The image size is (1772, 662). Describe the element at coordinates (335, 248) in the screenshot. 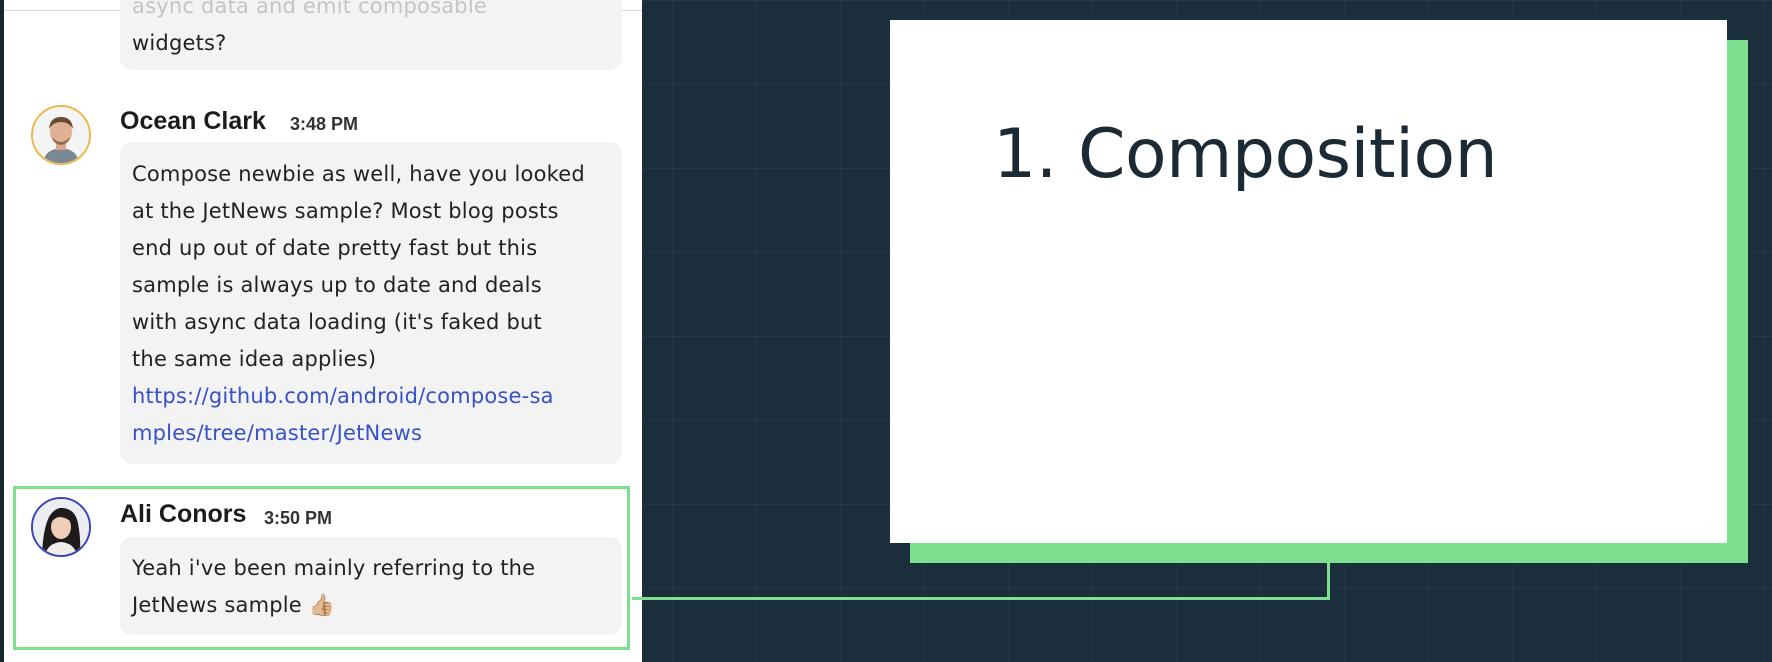

I see `message-text-line: end up out of date pretty fast but this` at that location.